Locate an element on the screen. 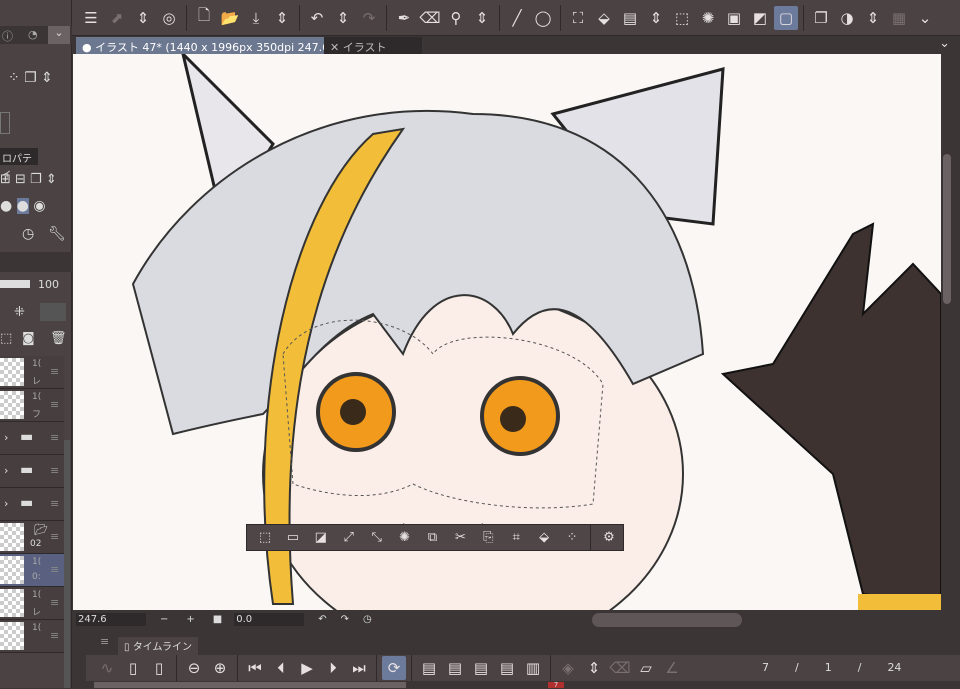 The width and height of the screenshot is (960, 689). onion-icon: ∿ is located at coordinates (107, 668).